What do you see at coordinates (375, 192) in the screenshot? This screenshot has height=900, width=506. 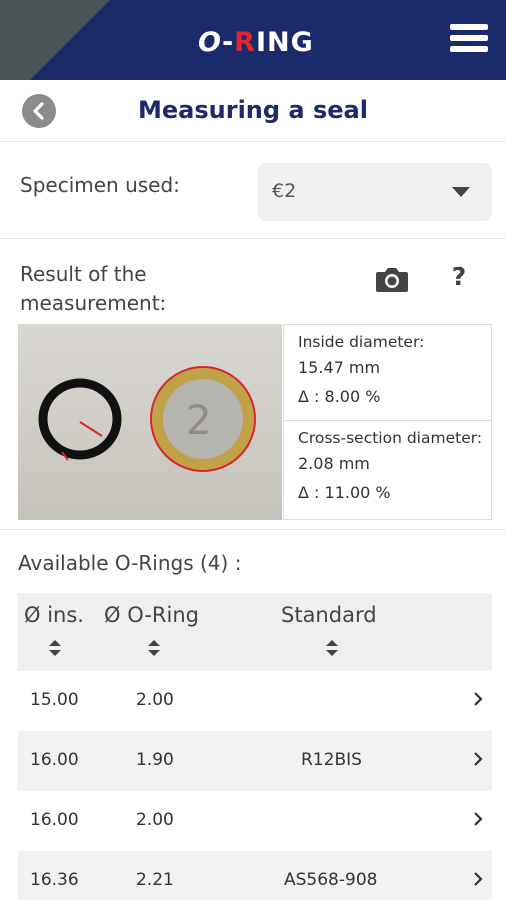 I see `specimen-select: €2` at bounding box center [375, 192].